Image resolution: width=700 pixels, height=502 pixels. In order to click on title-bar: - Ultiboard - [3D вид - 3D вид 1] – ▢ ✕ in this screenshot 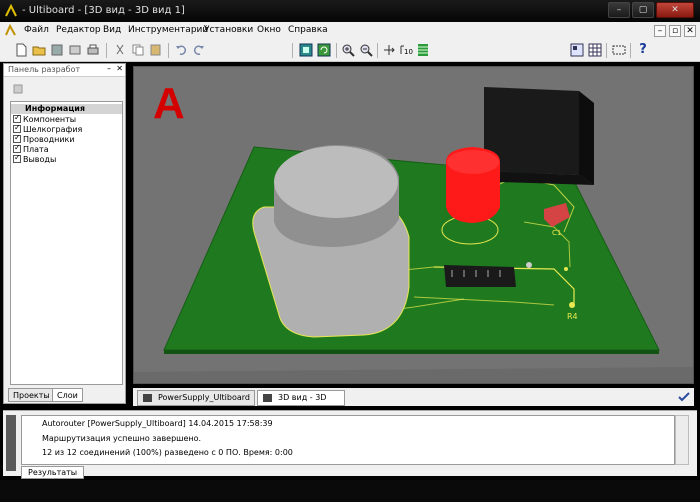, I will do `click(350, 11)`.